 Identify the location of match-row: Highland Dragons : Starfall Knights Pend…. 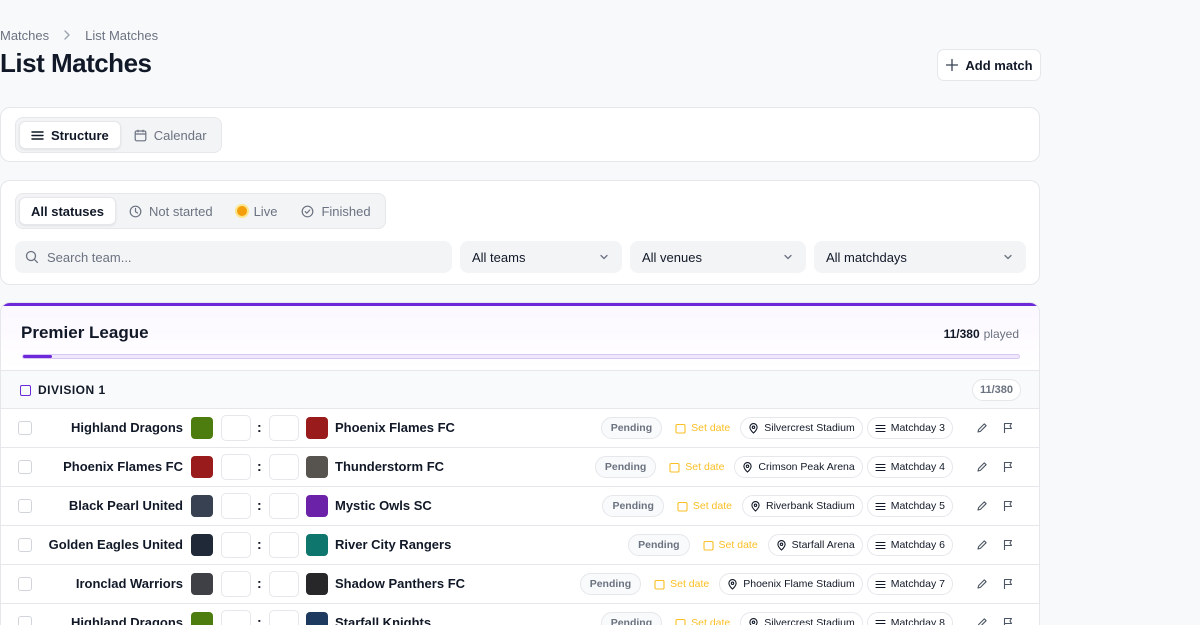
(520, 614).